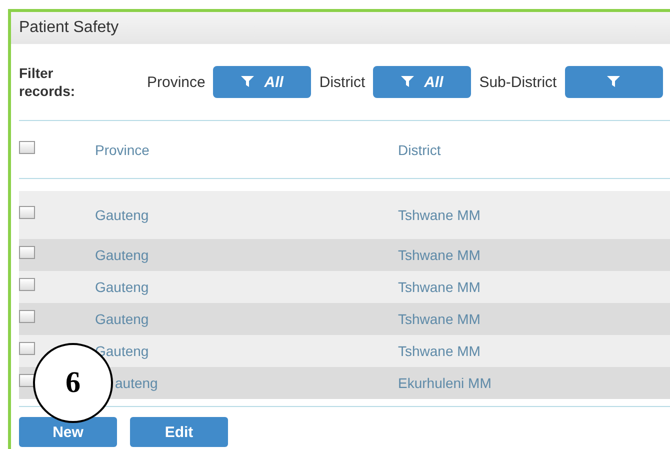  Describe the element at coordinates (47, 82) in the screenshot. I see `filter-label: Filter records:` at that location.